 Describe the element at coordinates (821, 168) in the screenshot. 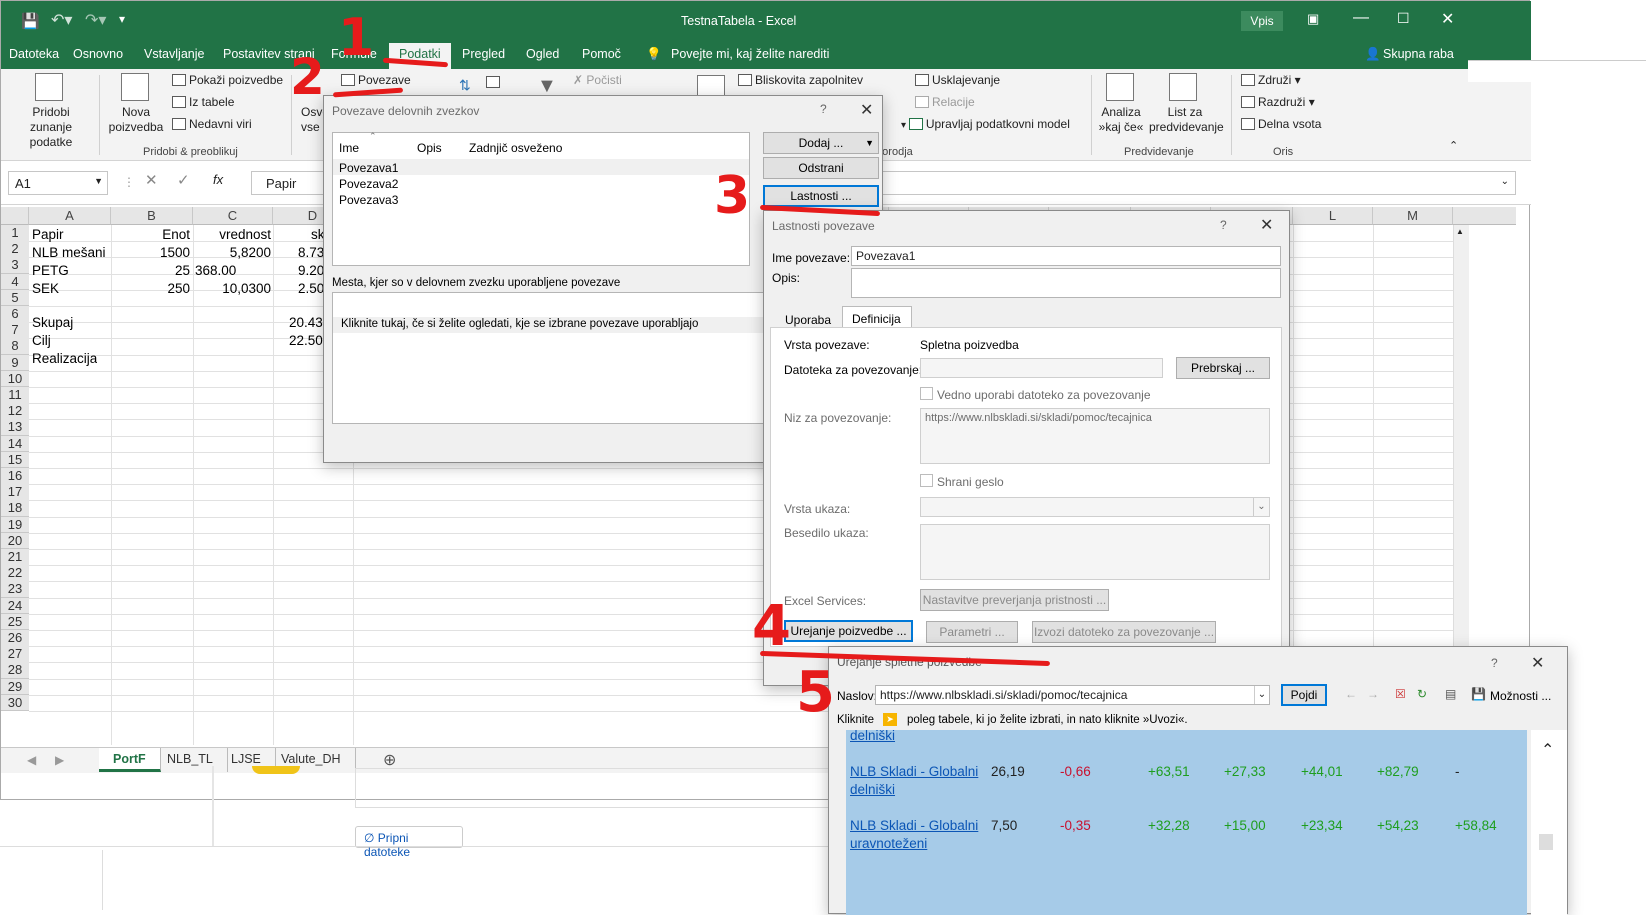

I see `remove-connection-button: Odstrani` at that location.